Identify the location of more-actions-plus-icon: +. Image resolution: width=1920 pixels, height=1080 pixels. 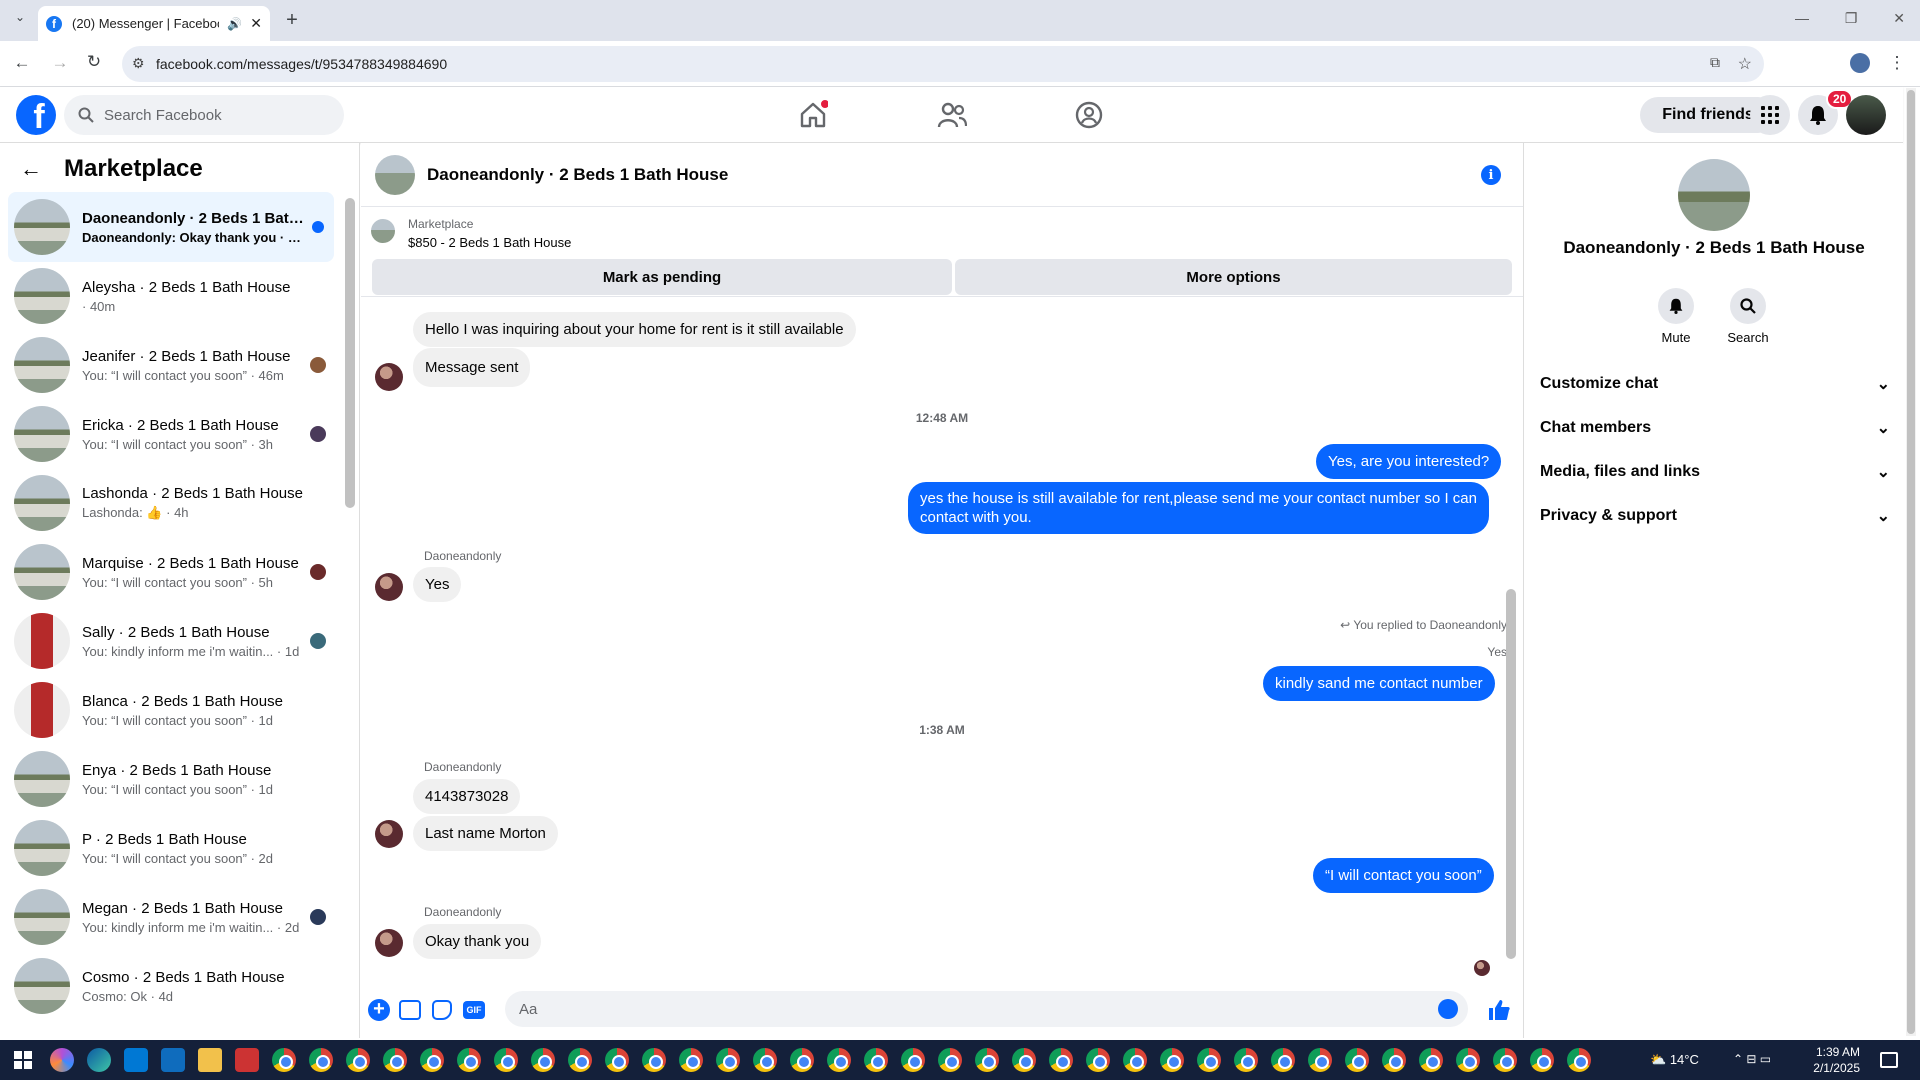
(379, 1010).